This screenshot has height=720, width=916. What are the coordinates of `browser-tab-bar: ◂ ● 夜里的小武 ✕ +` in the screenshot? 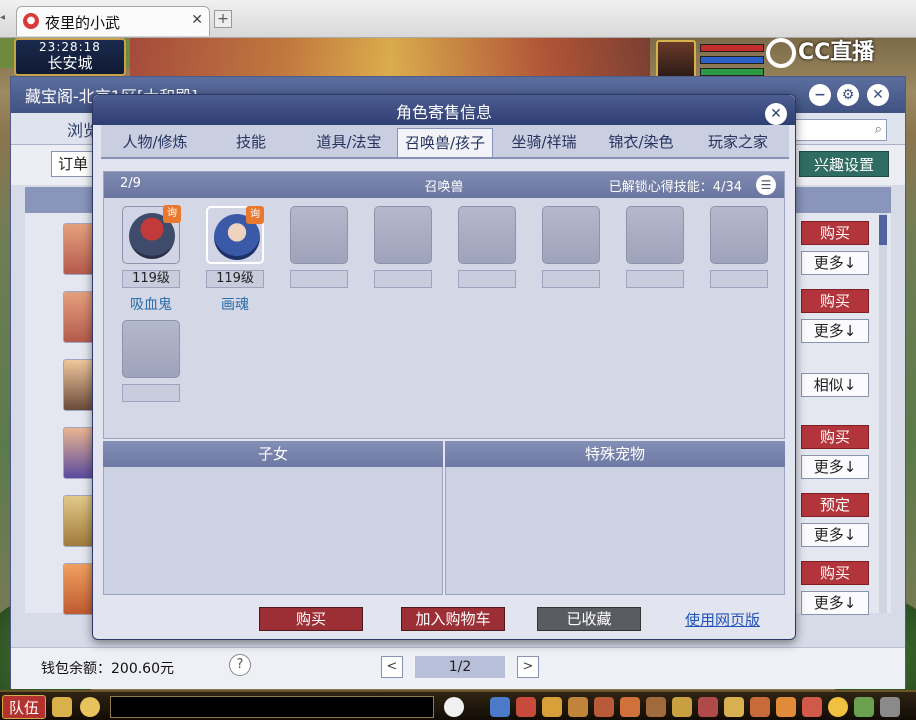 It's located at (458, 19).